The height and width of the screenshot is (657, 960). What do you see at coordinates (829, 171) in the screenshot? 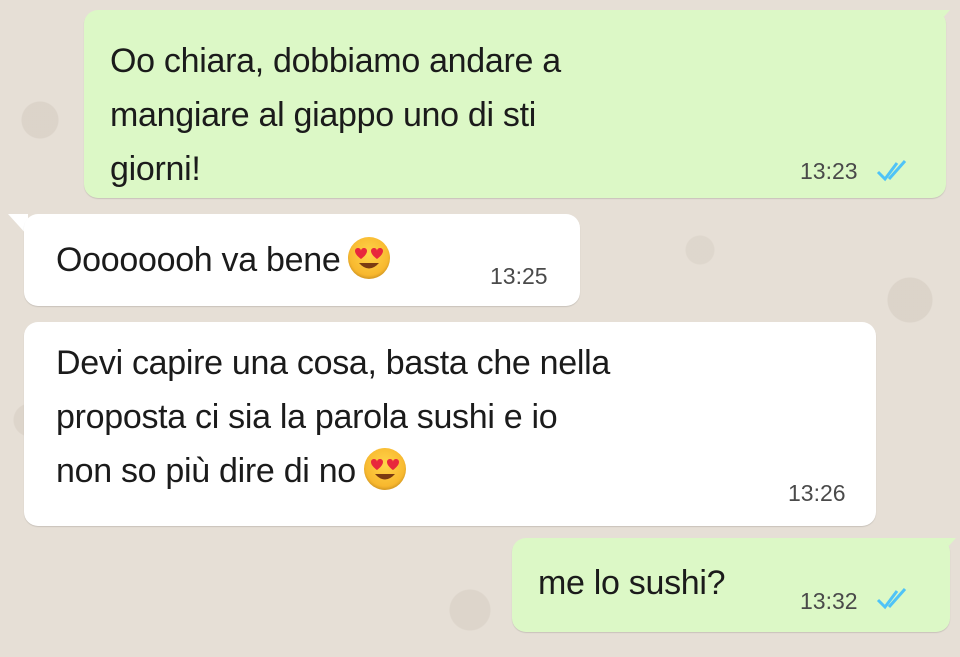
I see `message-time: 13:23` at bounding box center [829, 171].